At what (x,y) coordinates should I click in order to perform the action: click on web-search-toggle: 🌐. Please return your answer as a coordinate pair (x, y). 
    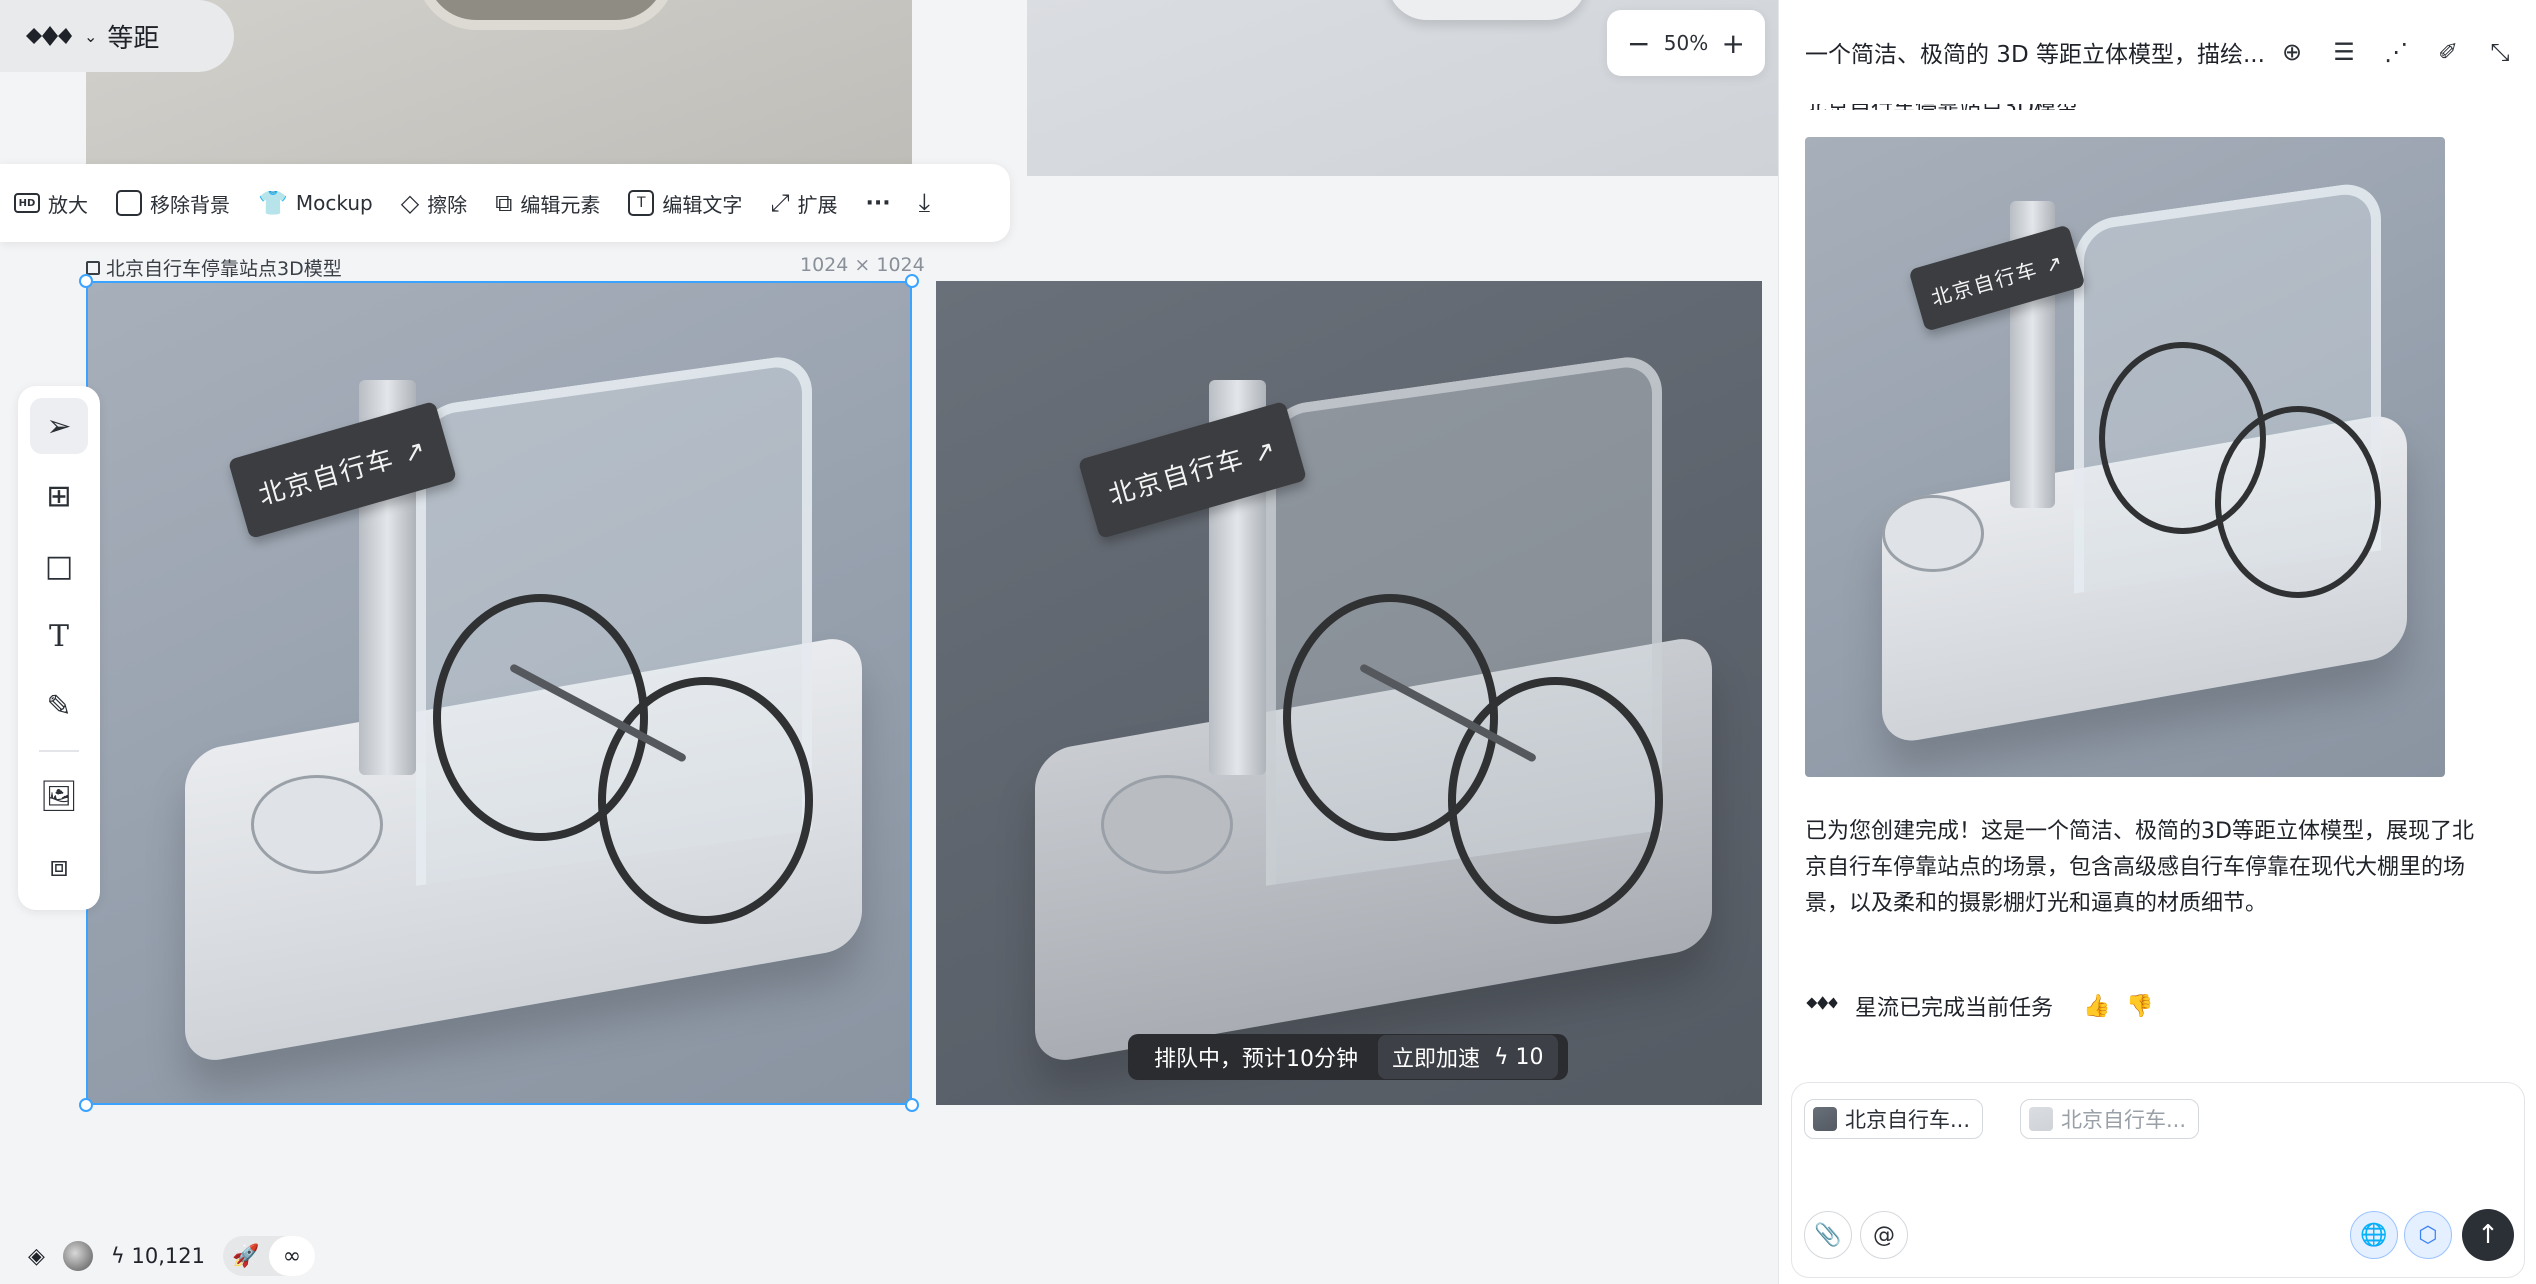
    Looking at the image, I should click on (2374, 1235).